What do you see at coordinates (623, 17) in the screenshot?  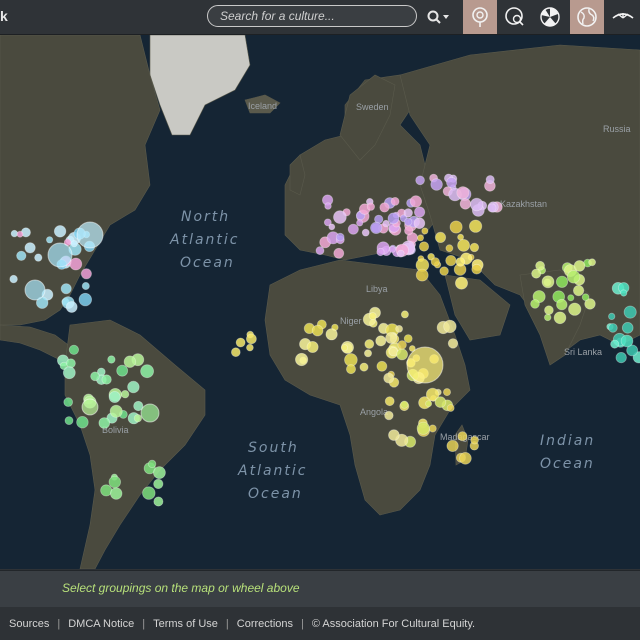 I see `view-button` at bounding box center [623, 17].